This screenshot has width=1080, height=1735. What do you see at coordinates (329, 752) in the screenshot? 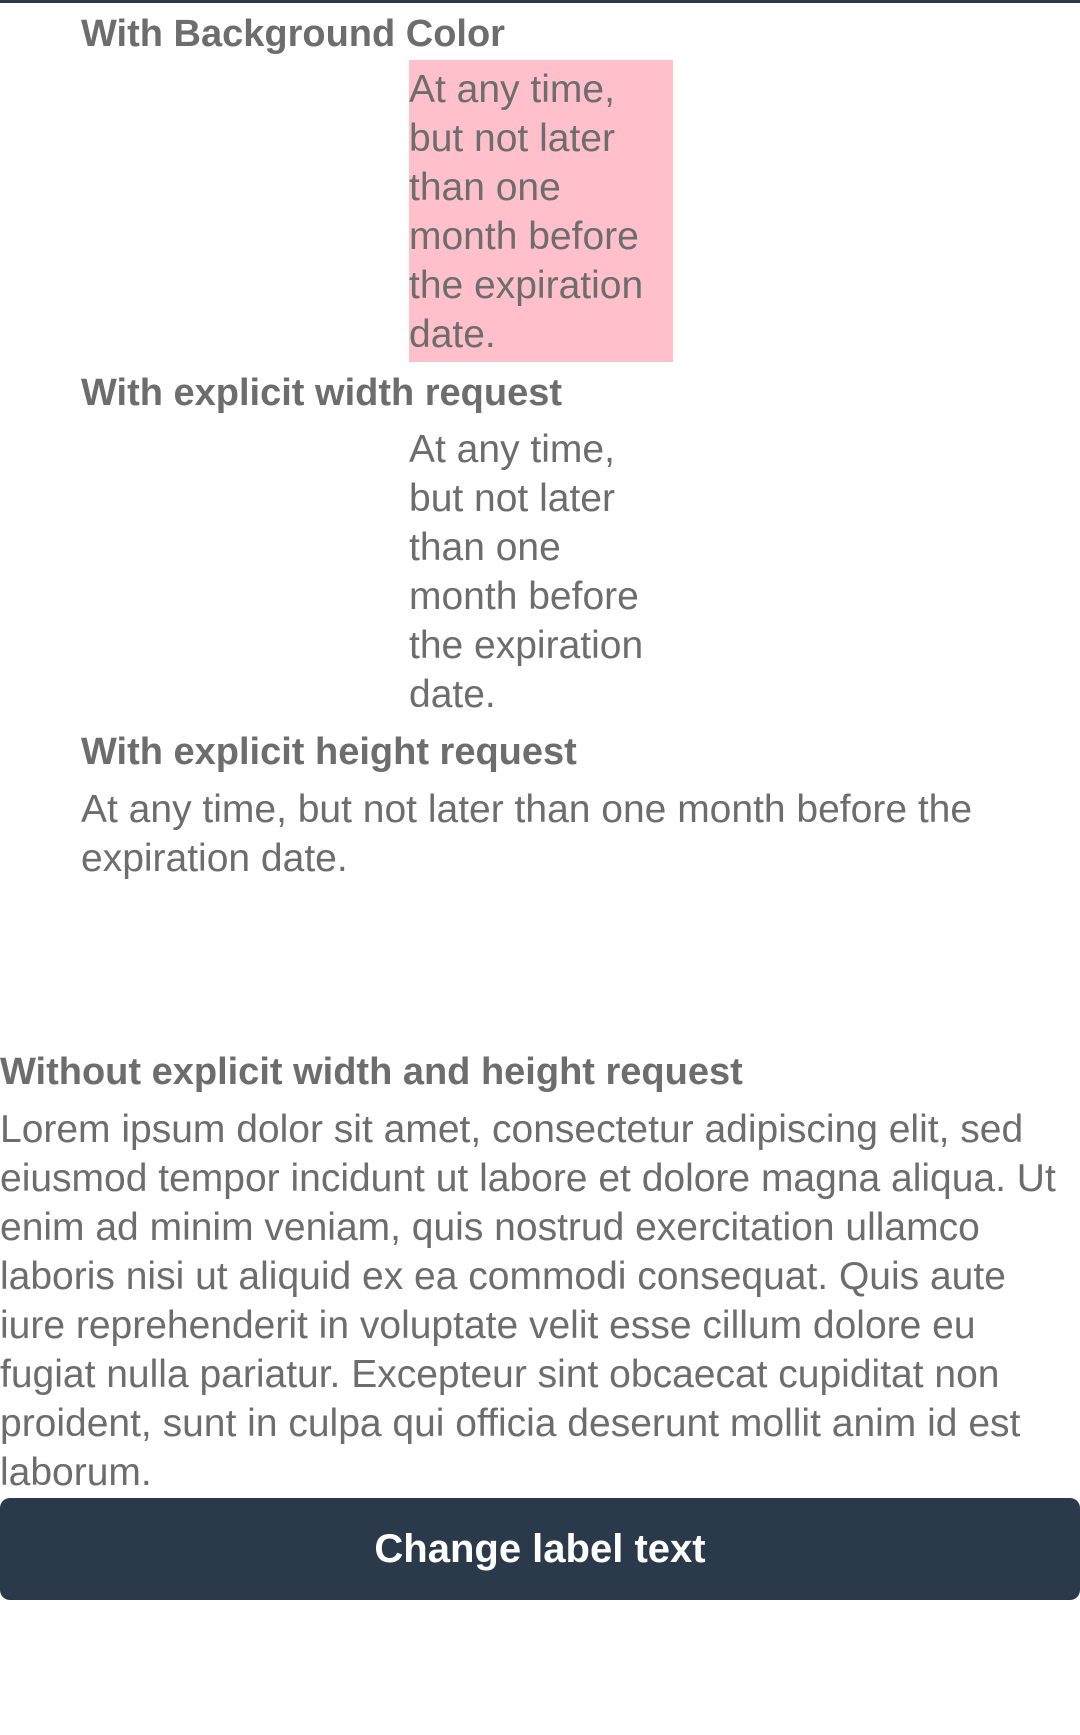
I see `heading-explicit-height: With explicit height request` at bounding box center [329, 752].